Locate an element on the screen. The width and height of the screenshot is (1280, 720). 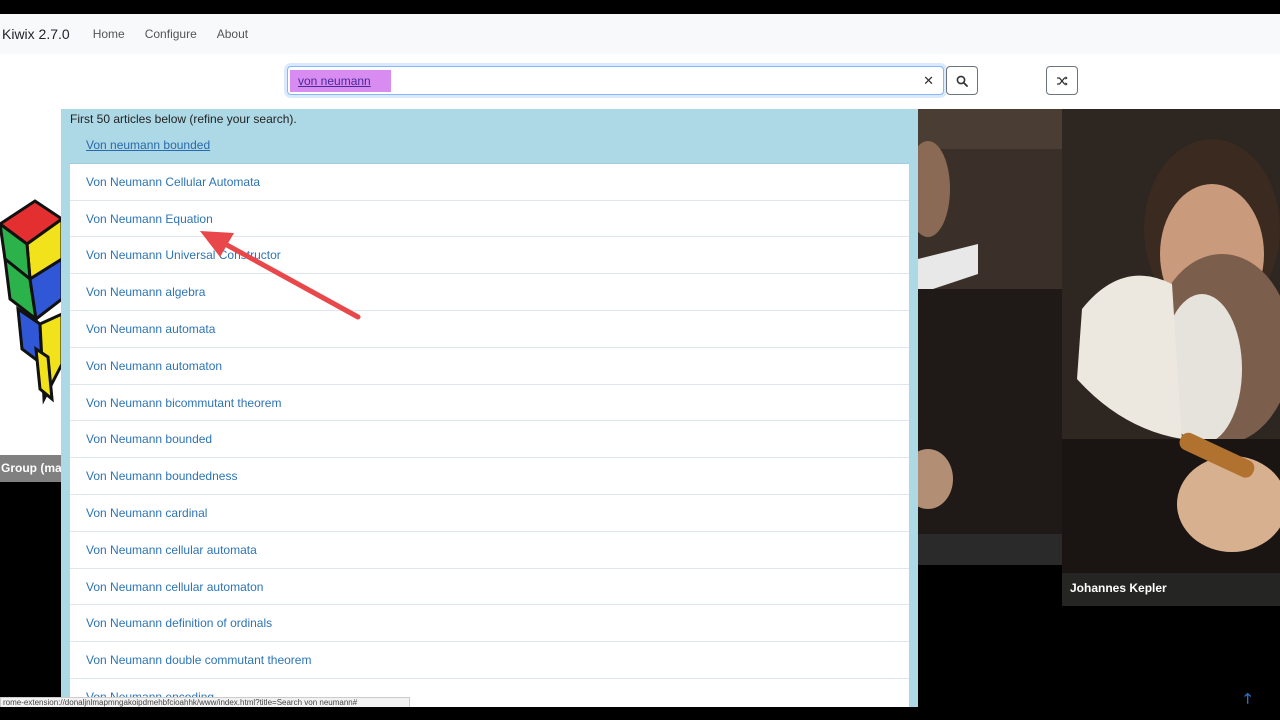
portrait-thumbnail-kepler is located at coordinates (1171, 357).